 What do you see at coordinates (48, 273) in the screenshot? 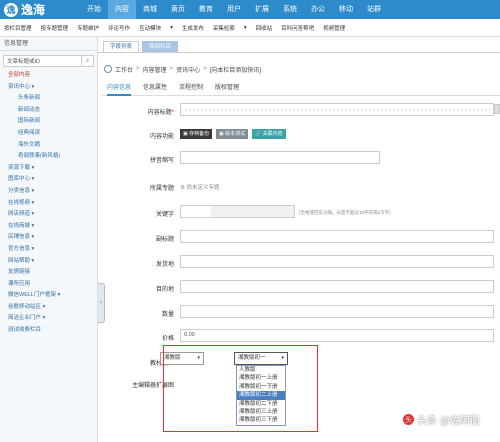
I see `sidebar-item: 友情链接` at bounding box center [48, 273].